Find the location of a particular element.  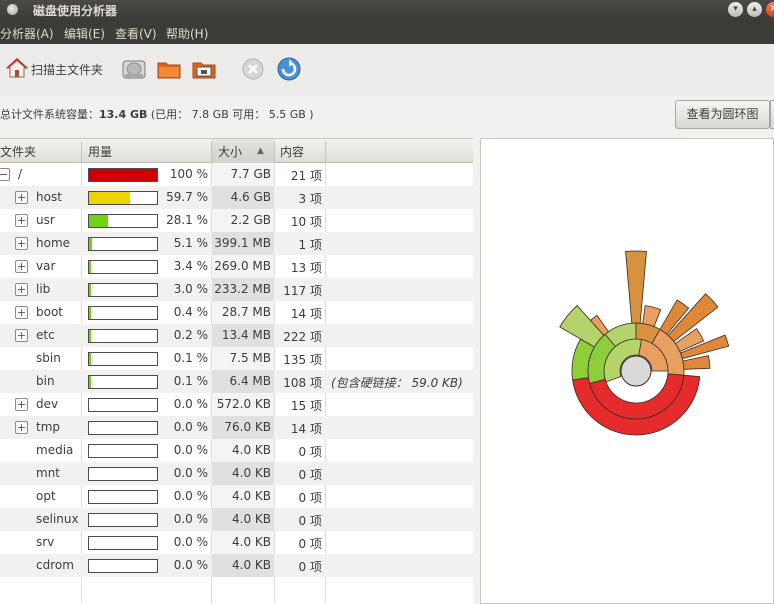

folder-name: media is located at coordinates (55, 450).